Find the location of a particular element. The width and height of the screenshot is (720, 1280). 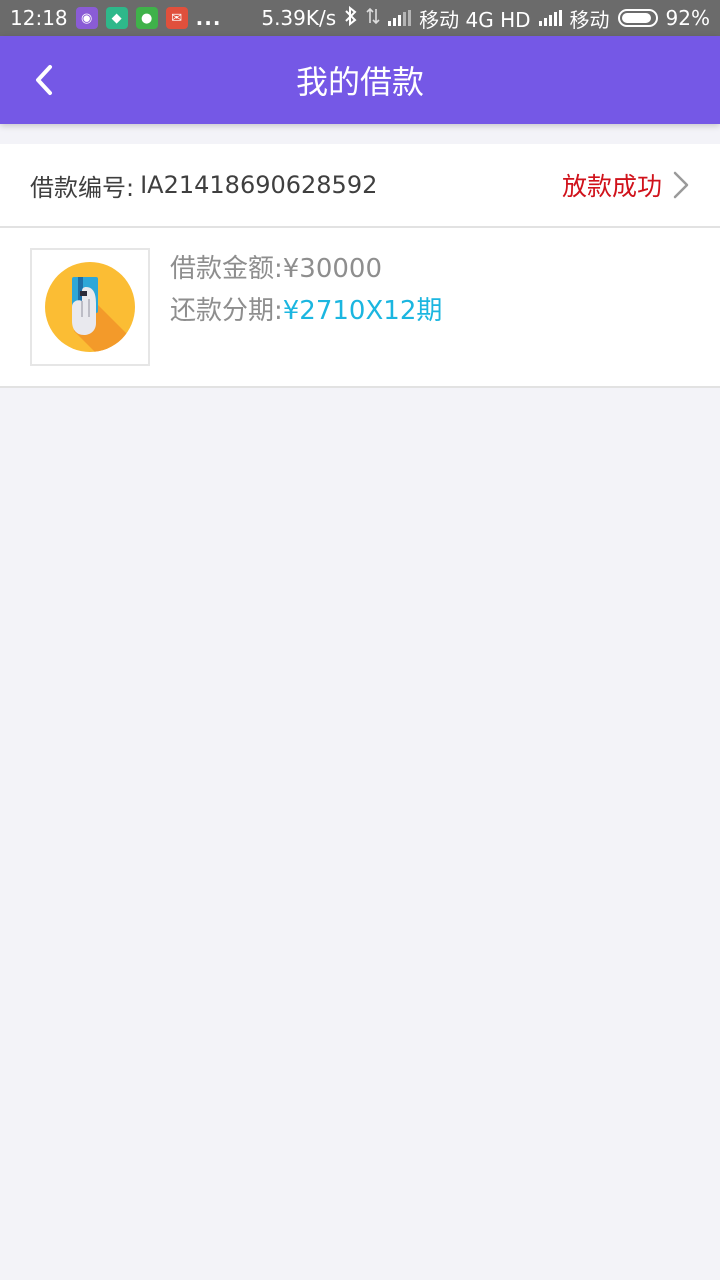

status-time: 12:18 is located at coordinates (39, 18).